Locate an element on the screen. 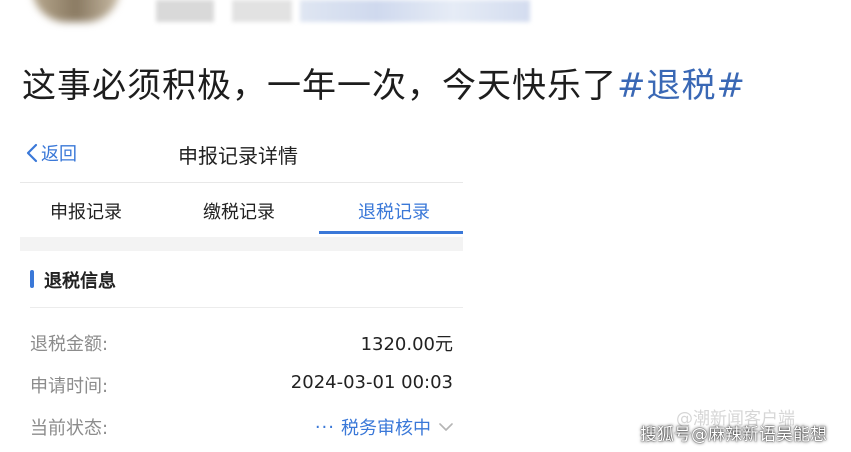 Image resolution: width=851 pixels, height=452 pixels. back-button: 返回 is located at coordinates (51, 153).